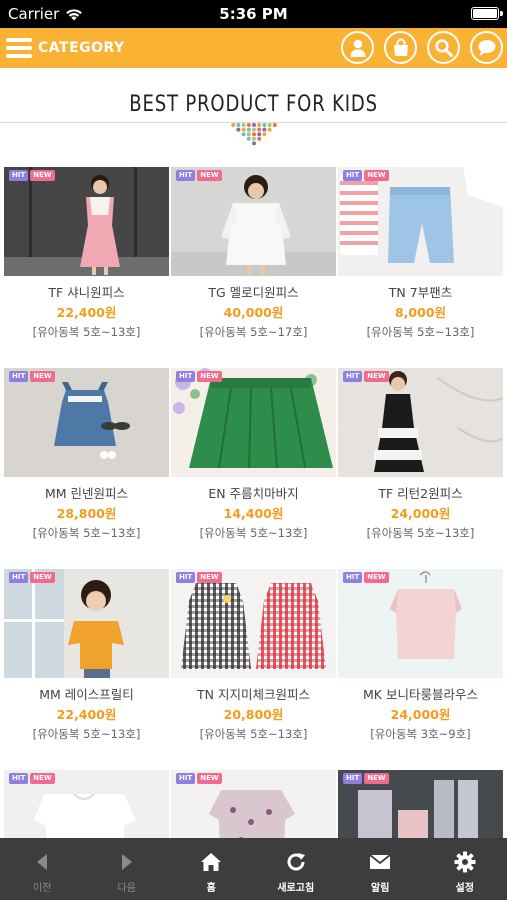 The height and width of the screenshot is (900, 507). Describe the element at coordinates (420, 312) in the screenshot. I see `product-price: 8,000원` at that location.